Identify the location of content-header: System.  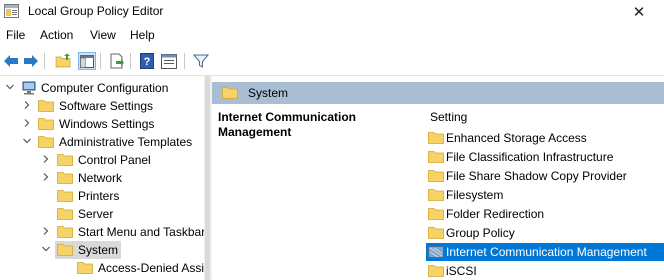
(438, 93).